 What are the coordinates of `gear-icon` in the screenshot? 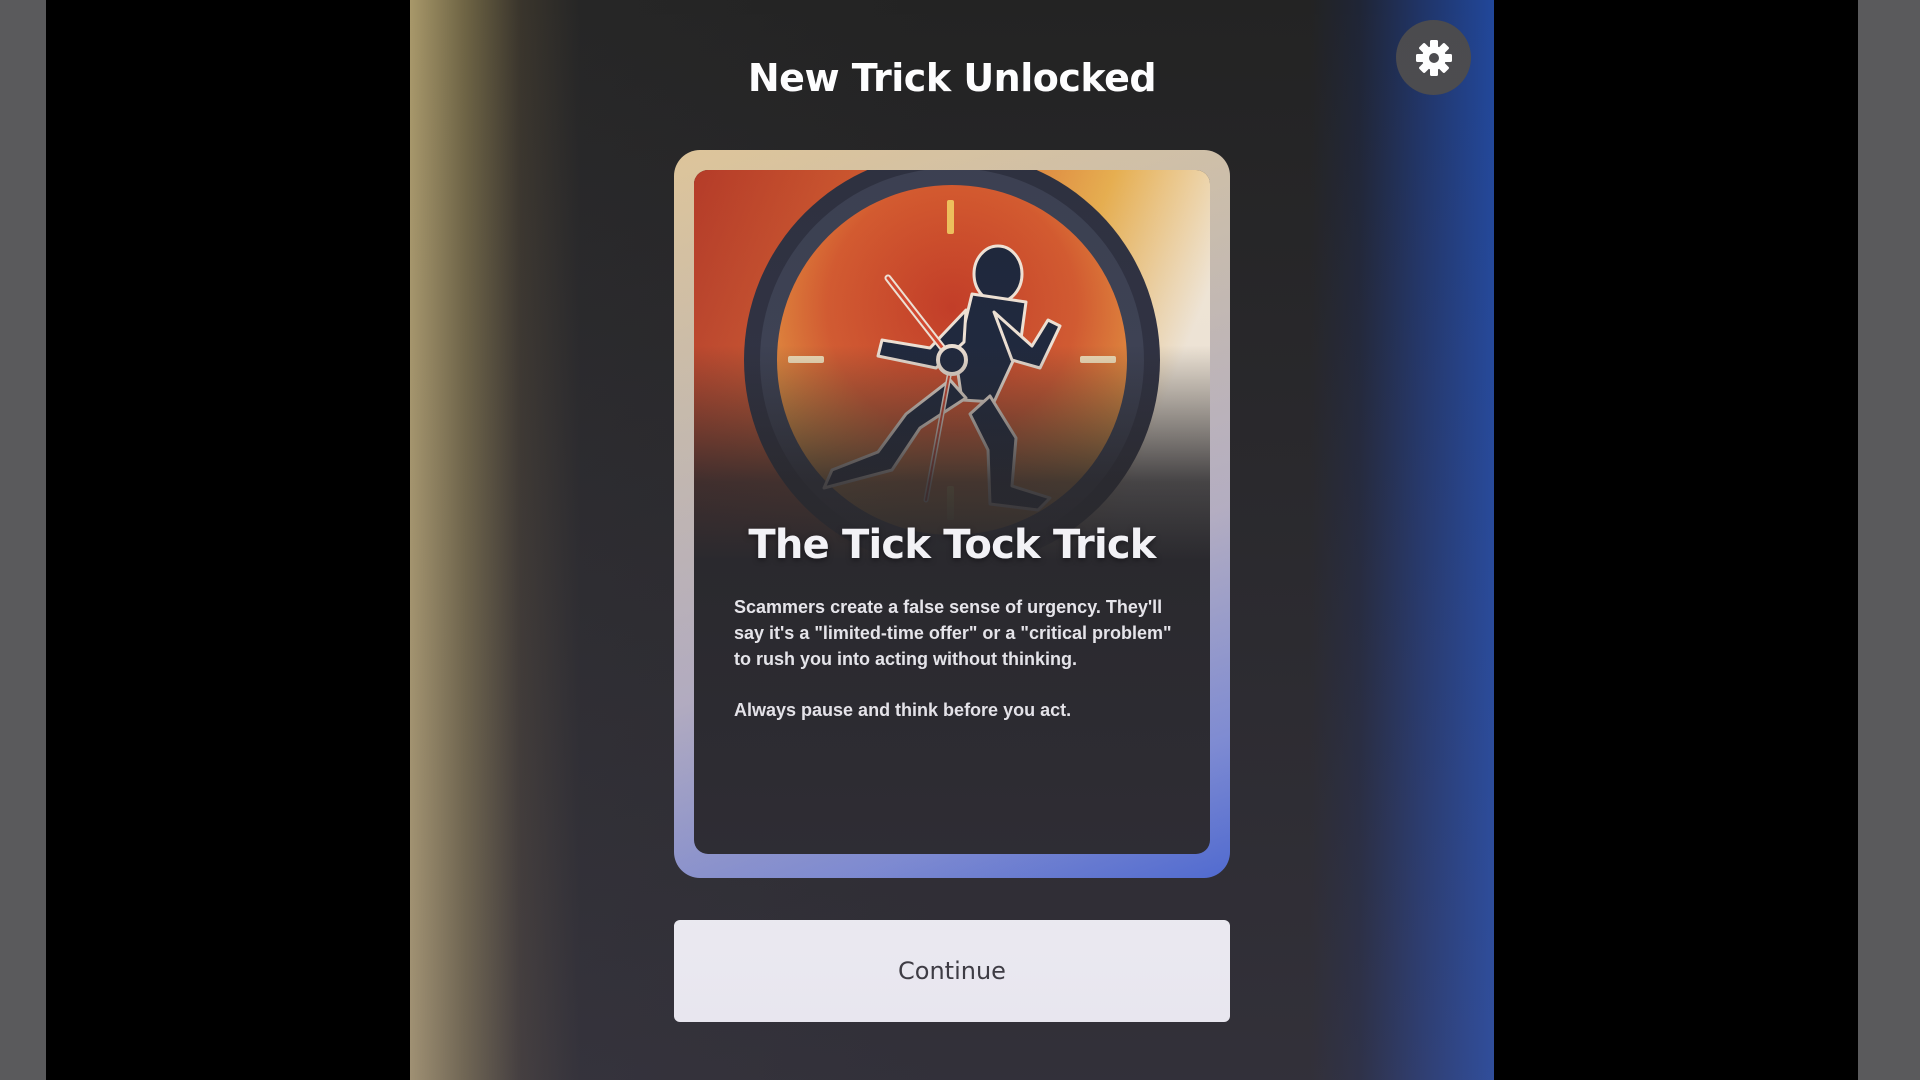 It's located at (1434, 58).